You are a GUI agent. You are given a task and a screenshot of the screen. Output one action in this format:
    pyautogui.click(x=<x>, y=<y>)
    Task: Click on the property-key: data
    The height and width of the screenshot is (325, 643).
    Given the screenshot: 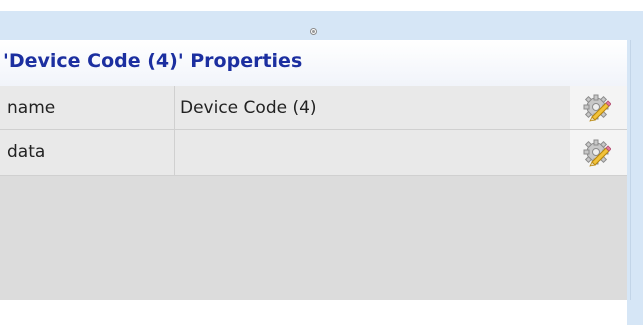 What is the action you would take?
    pyautogui.click(x=26, y=152)
    